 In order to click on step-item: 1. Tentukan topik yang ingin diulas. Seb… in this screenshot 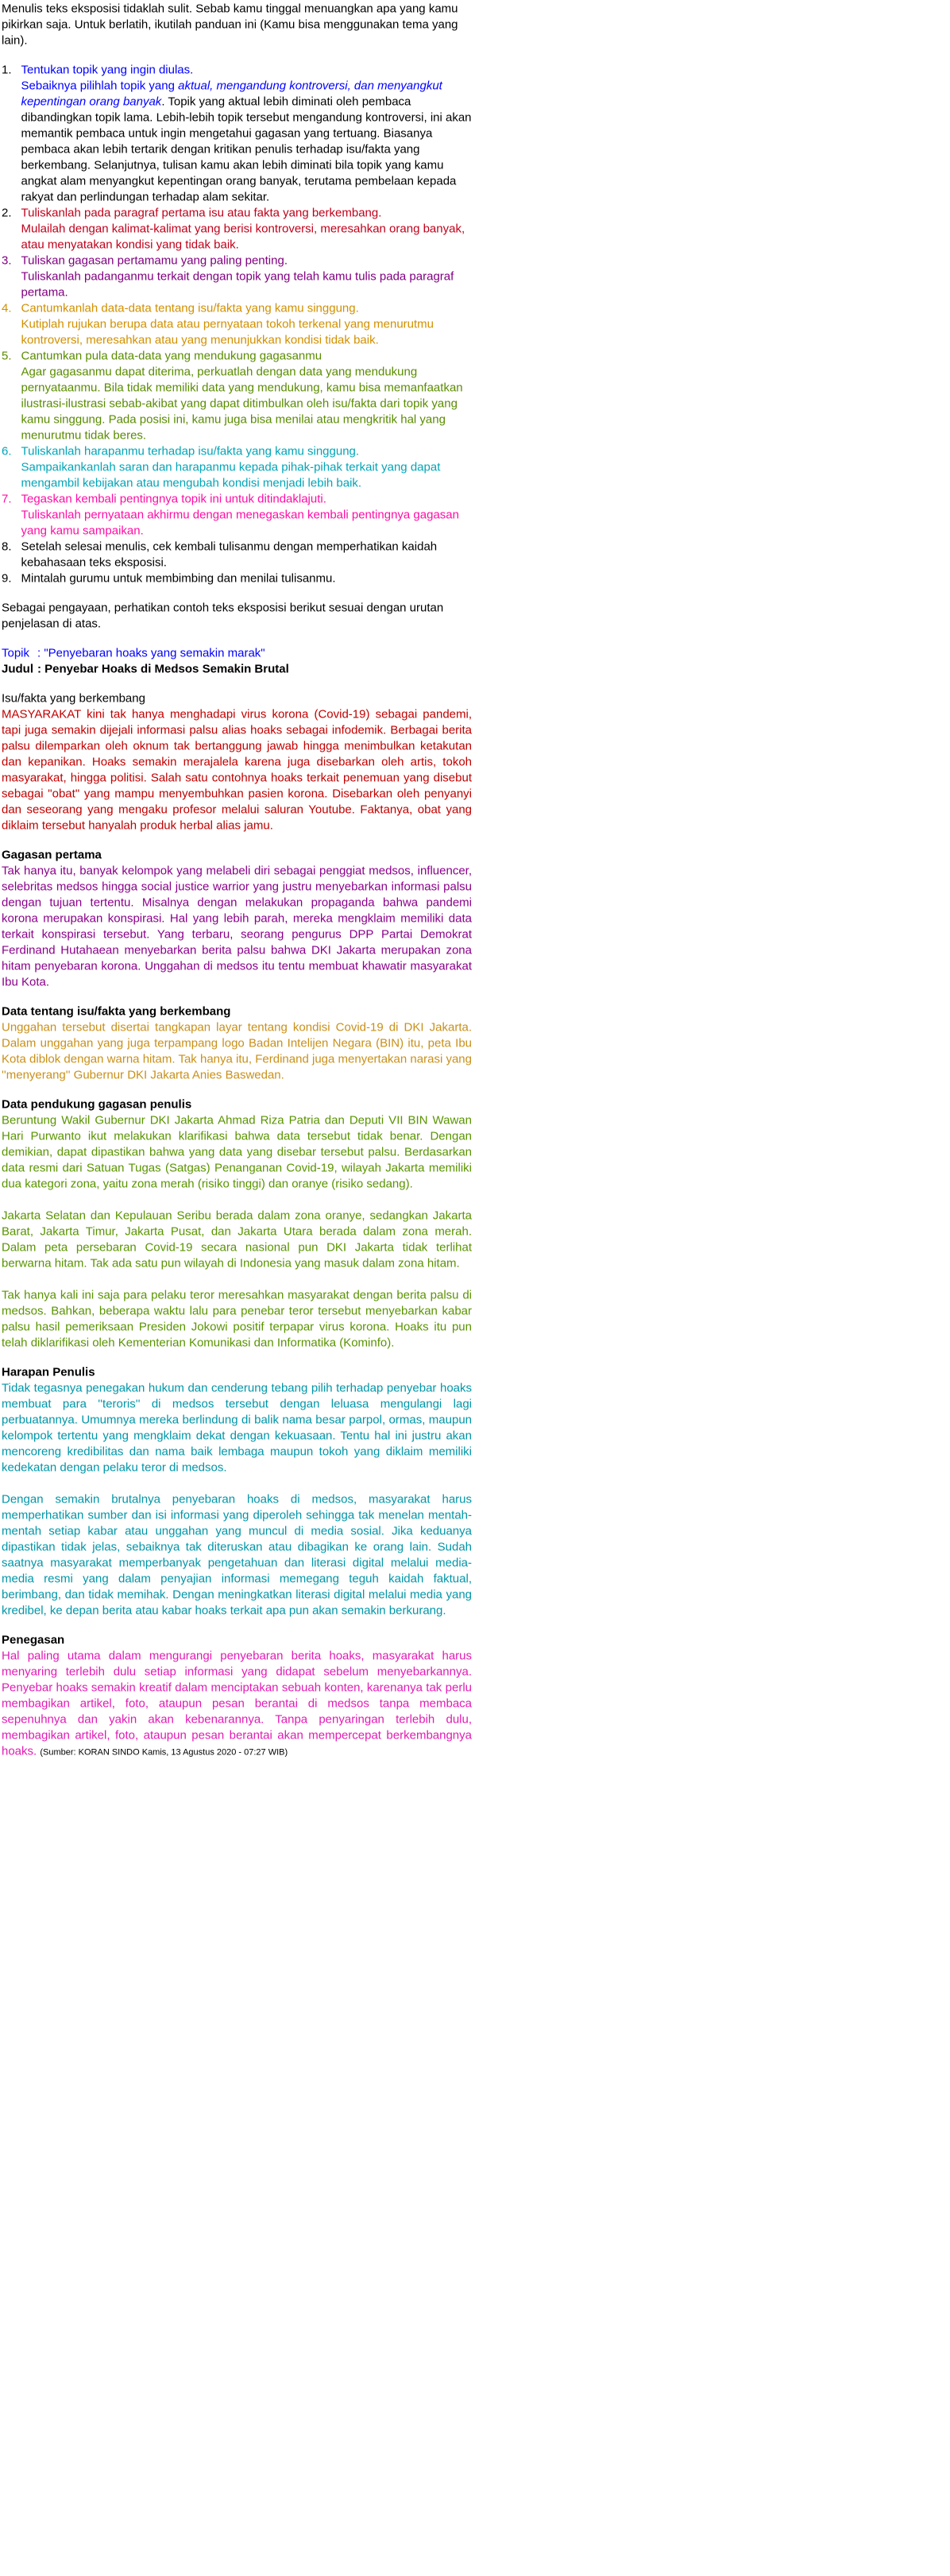, I will do `click(237, 133)`.